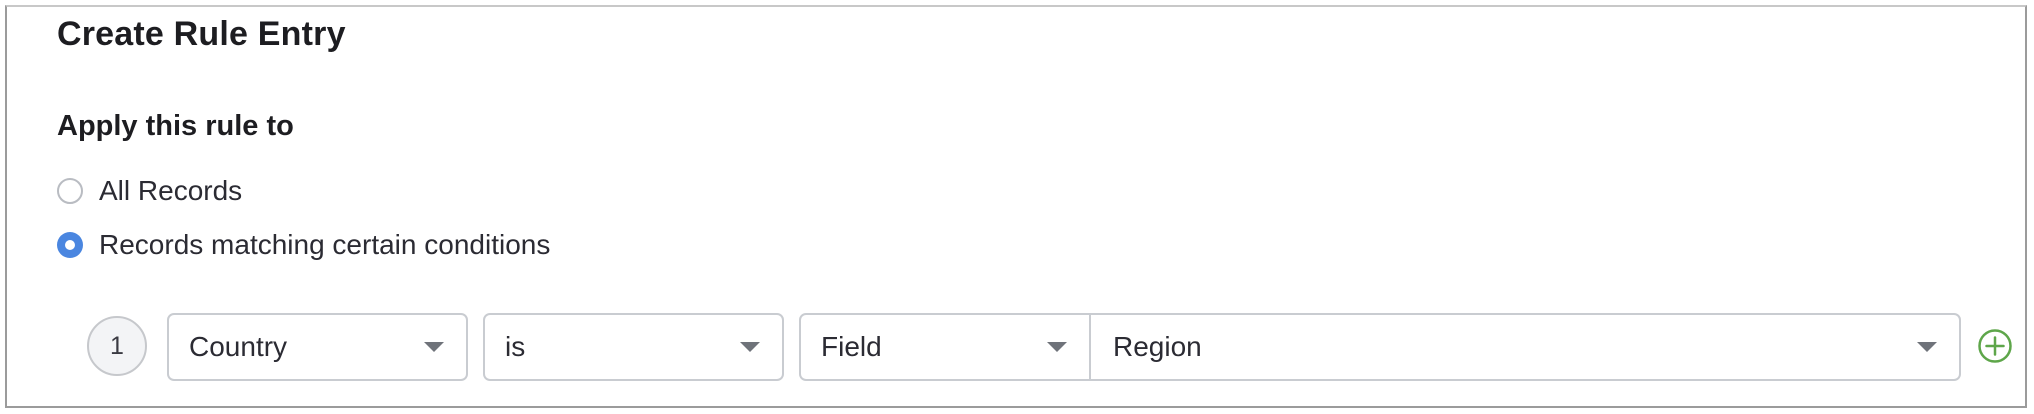 The image size is (2034, 414). Describe the element at coordinates (515, 346) in the screenshot. I see `condition-operator-value: is` at that location.